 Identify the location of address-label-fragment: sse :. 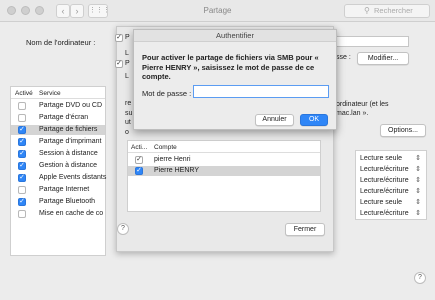
(343, 57).